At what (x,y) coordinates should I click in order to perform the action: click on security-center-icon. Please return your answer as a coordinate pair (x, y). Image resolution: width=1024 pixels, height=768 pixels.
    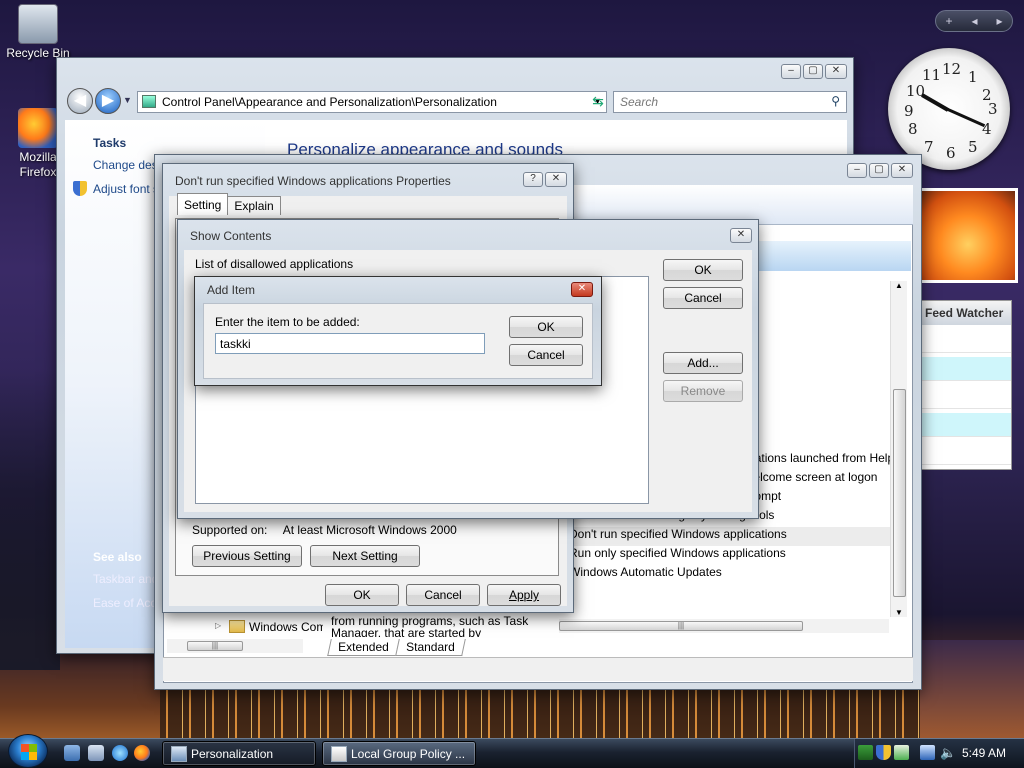
    Looking at the image, I should click on (901, 752).